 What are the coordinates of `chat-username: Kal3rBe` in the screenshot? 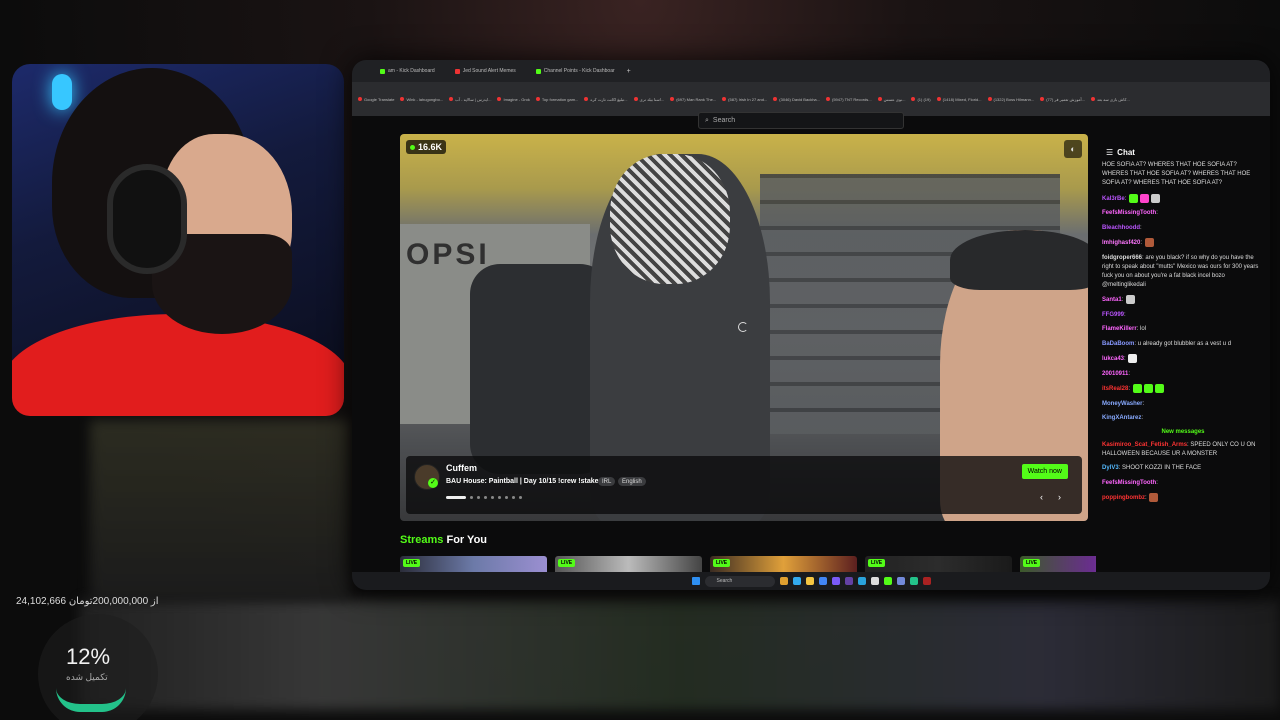 It's located at (1113, 199).